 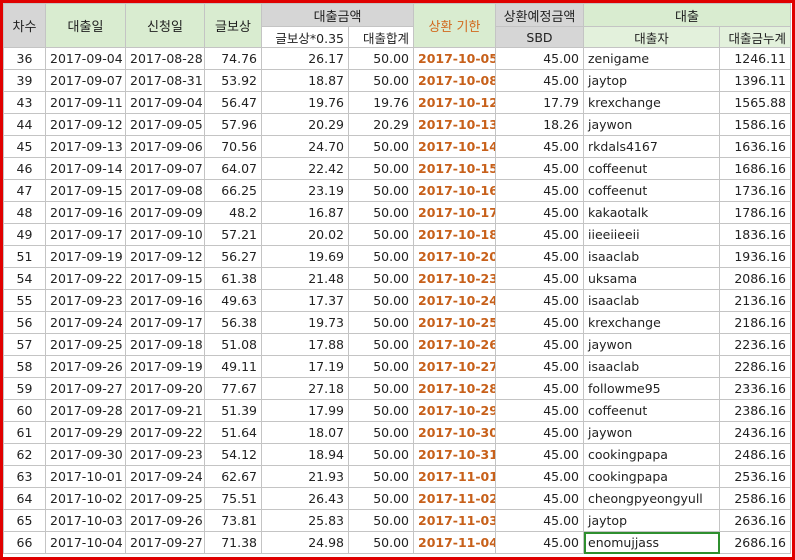 I want to click on header-loan-total: 대출합계, so click(x=381, y=37).